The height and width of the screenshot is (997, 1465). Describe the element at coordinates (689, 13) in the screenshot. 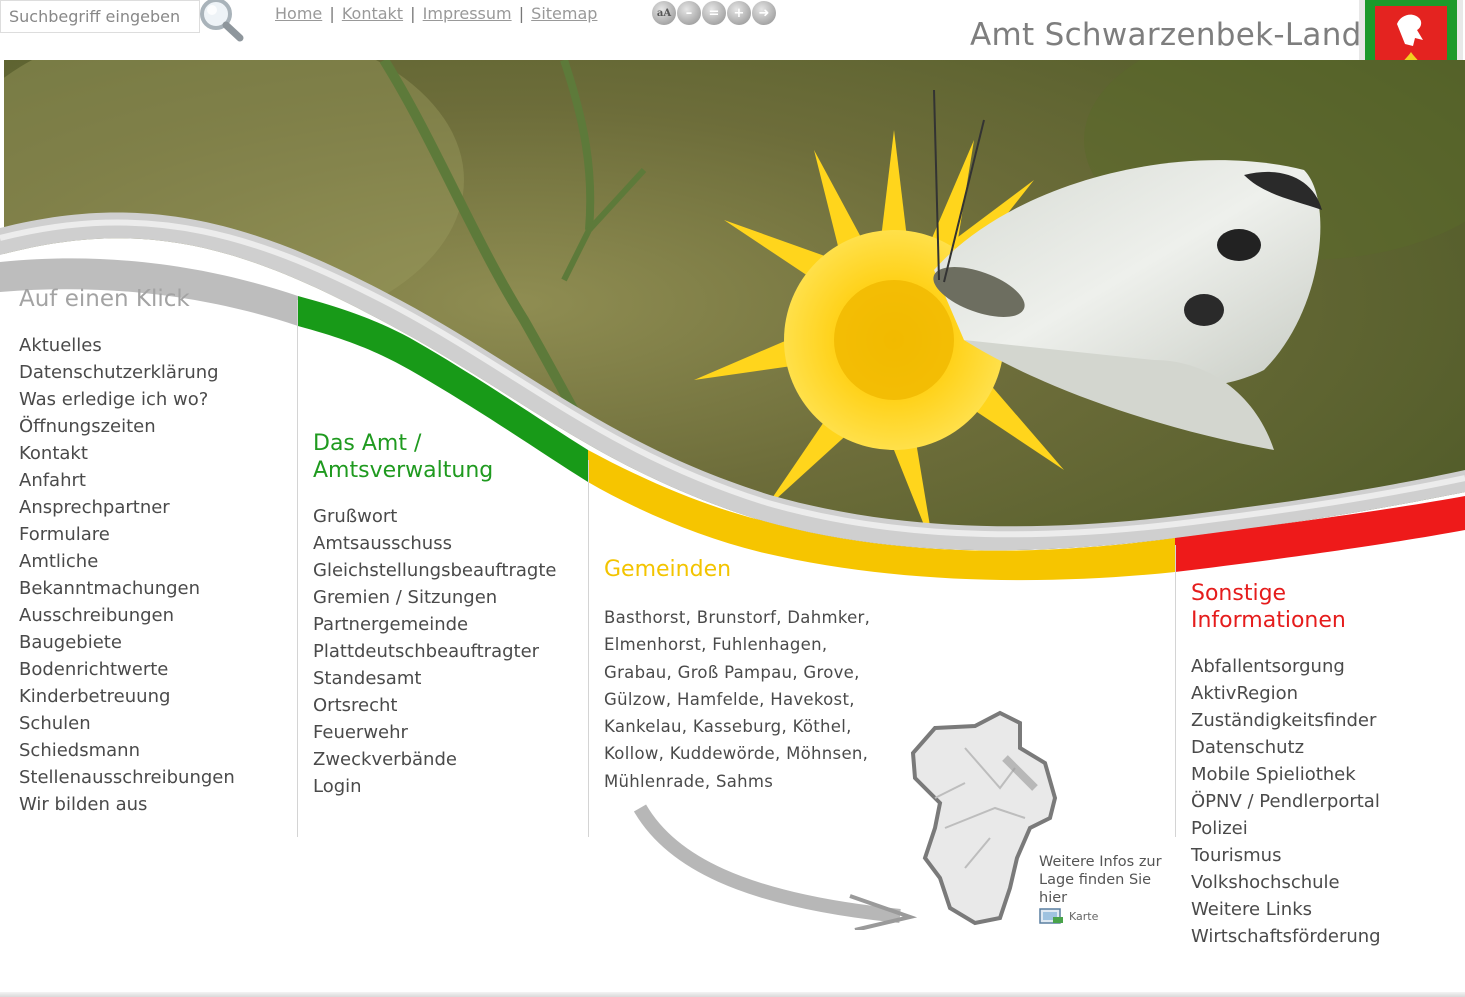

I see `zoom-out-icon: –` at that location.